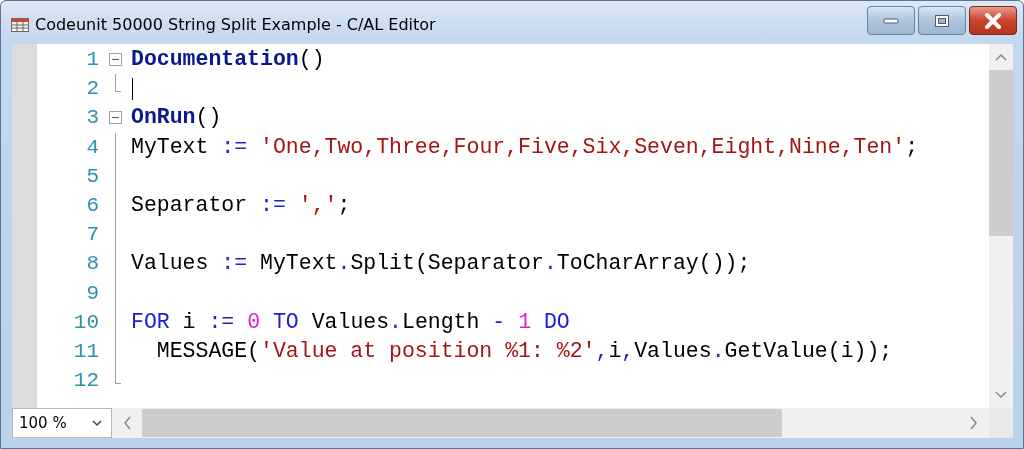  I want to click on minimize-button, so click(891, 20).